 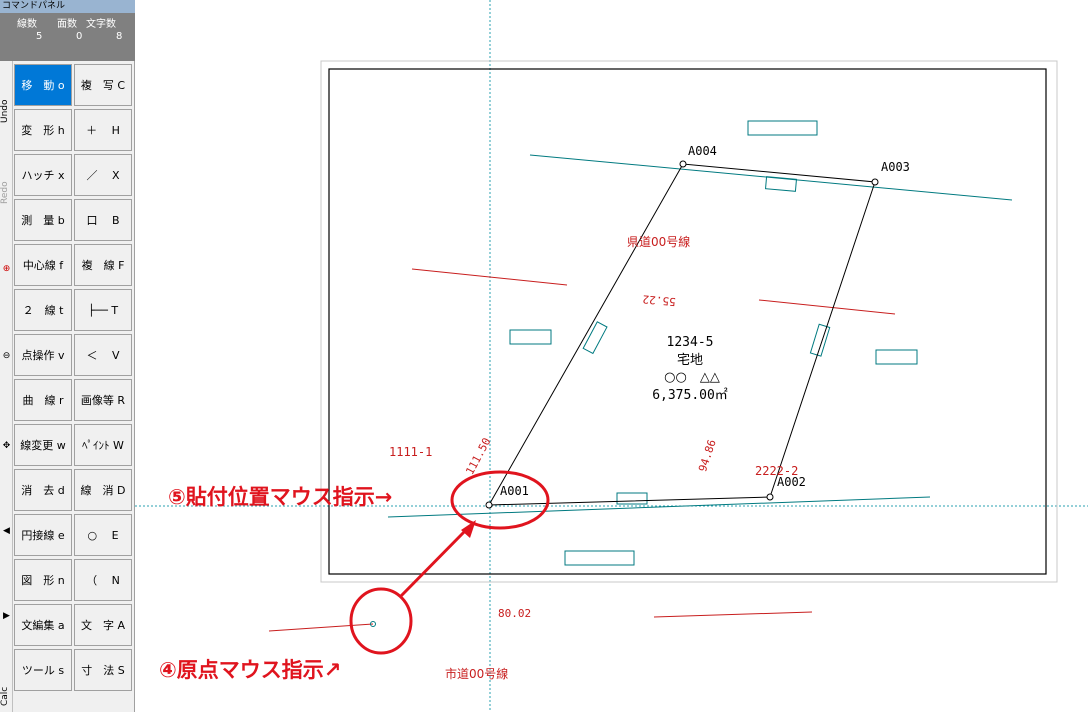 What do you see at coordinates (690, 342) in the screenshot?
I see `lot-number: 1234-5` at bounding box center [690, 342].